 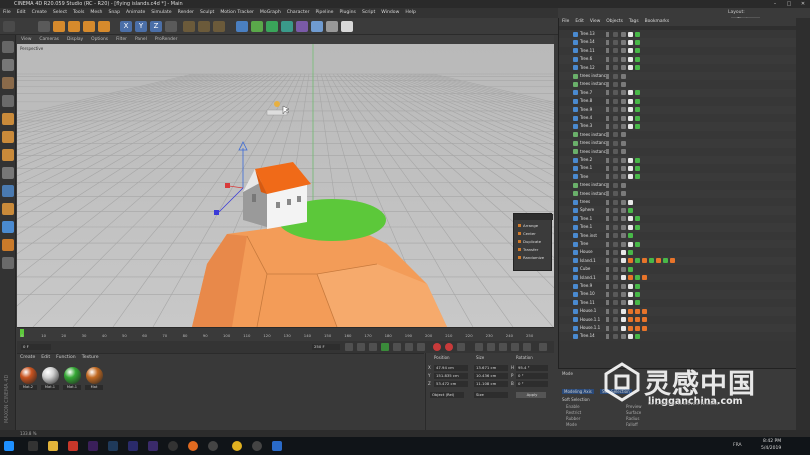 I want to click on object-name: Tree.13, so click(x=587, y=34).